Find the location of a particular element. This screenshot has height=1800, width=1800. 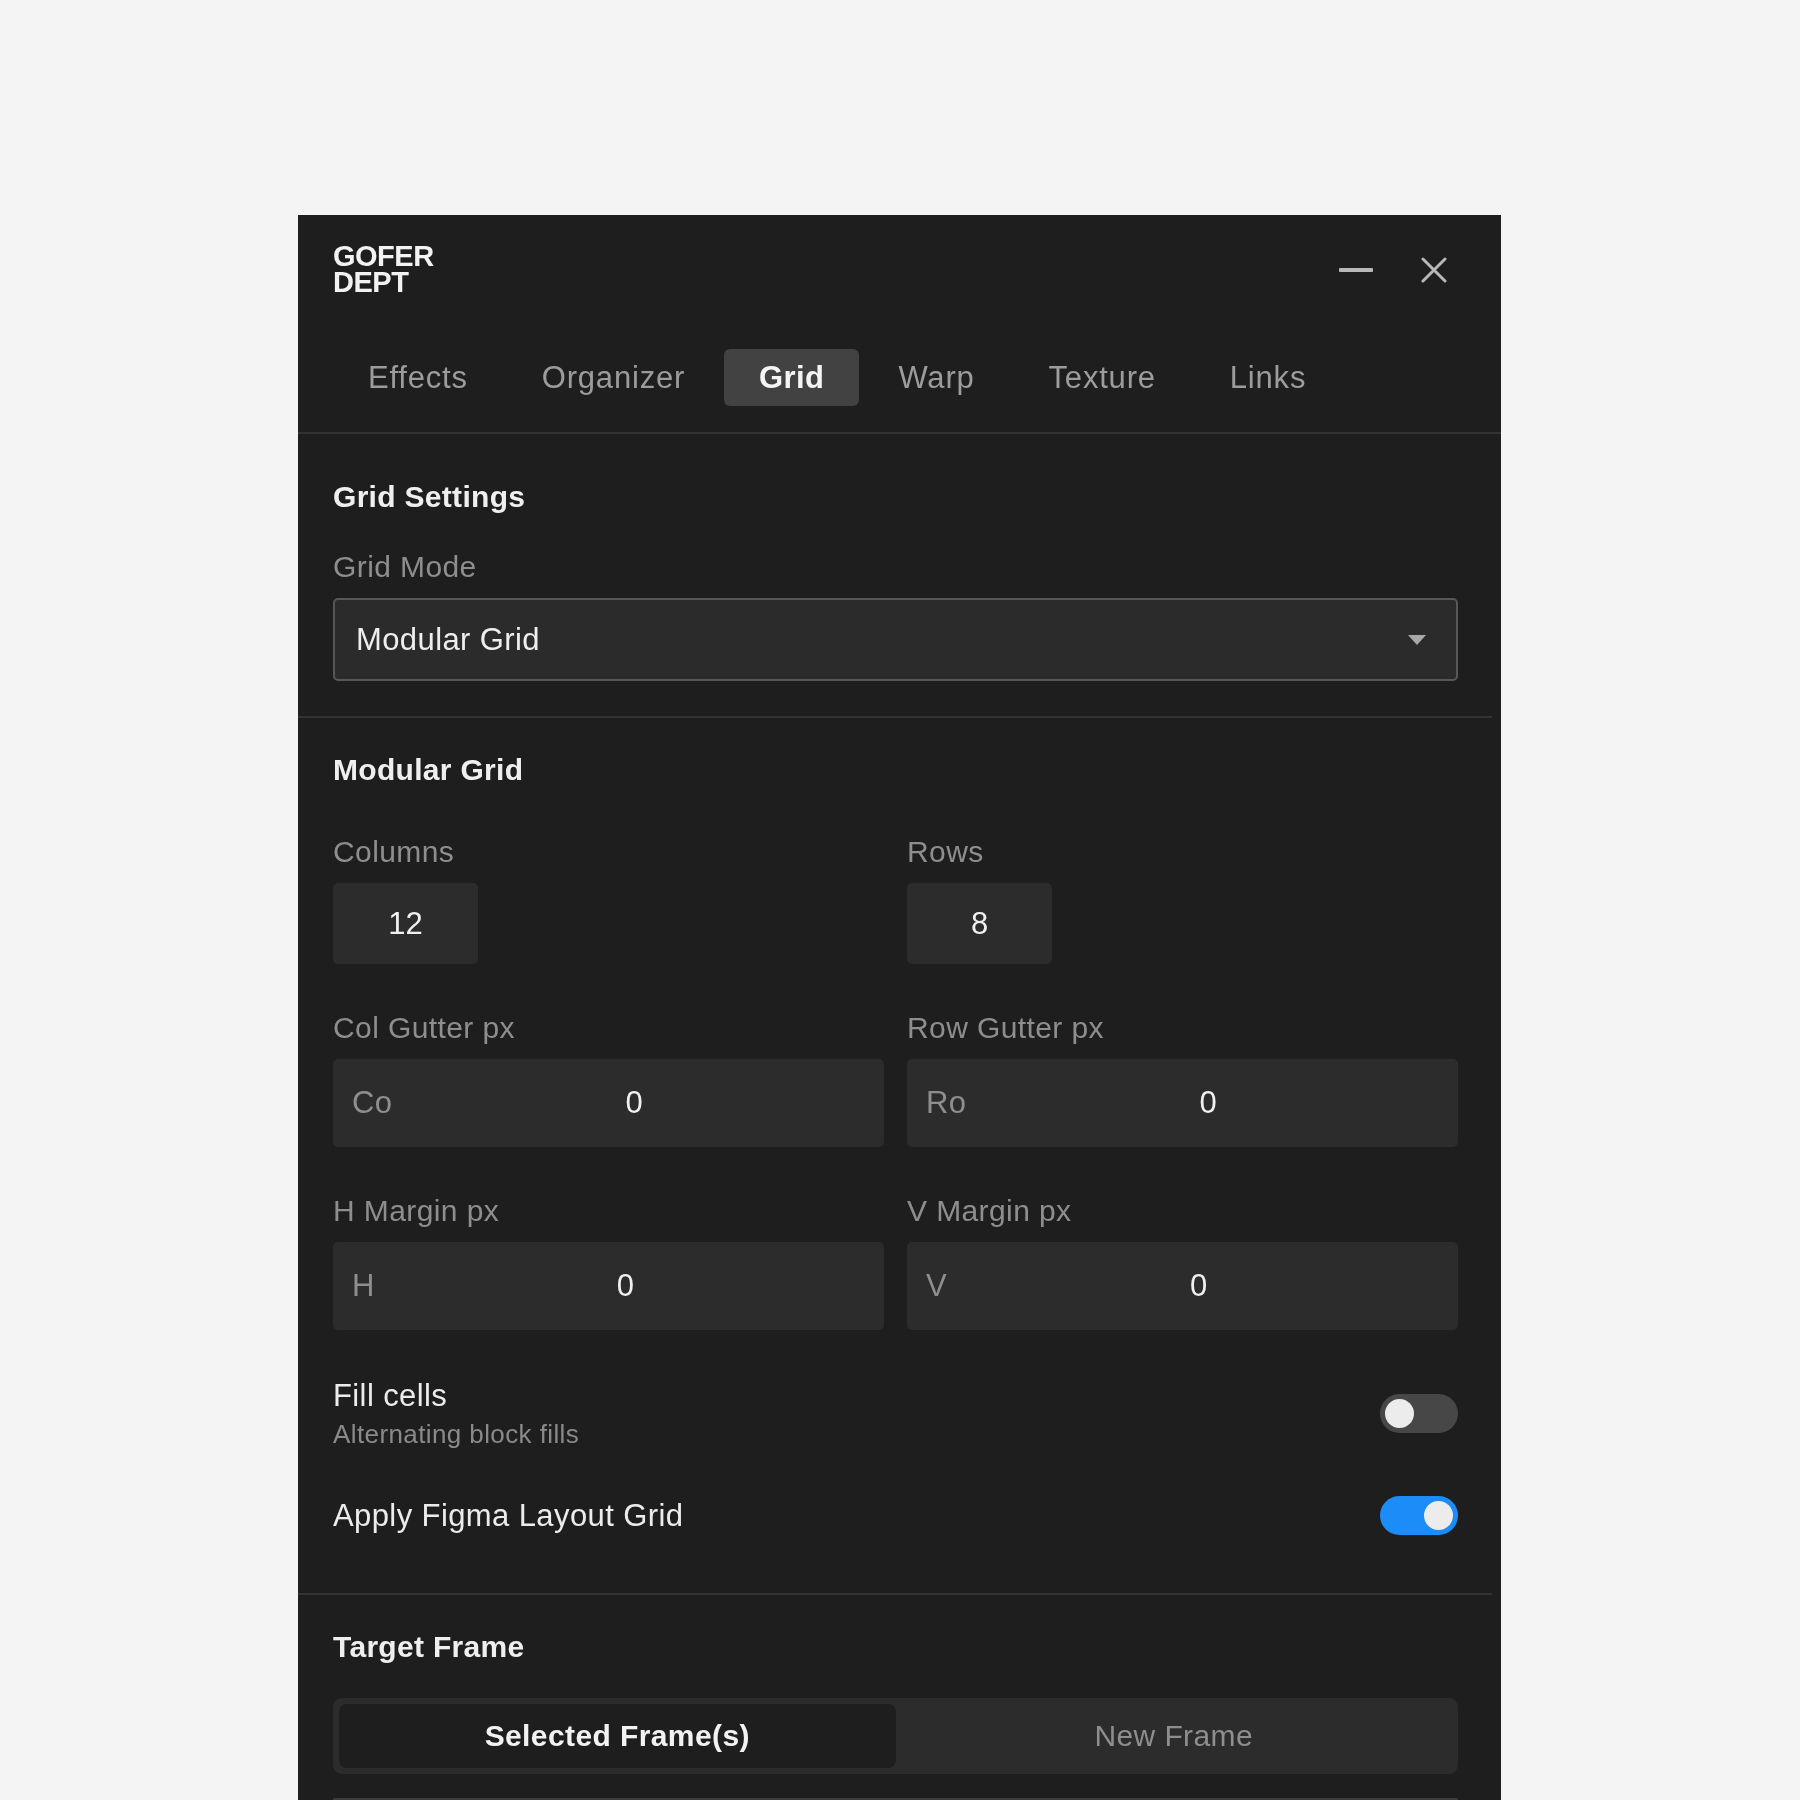

field-label: V Margin px is located at coordinates (989, 1211).